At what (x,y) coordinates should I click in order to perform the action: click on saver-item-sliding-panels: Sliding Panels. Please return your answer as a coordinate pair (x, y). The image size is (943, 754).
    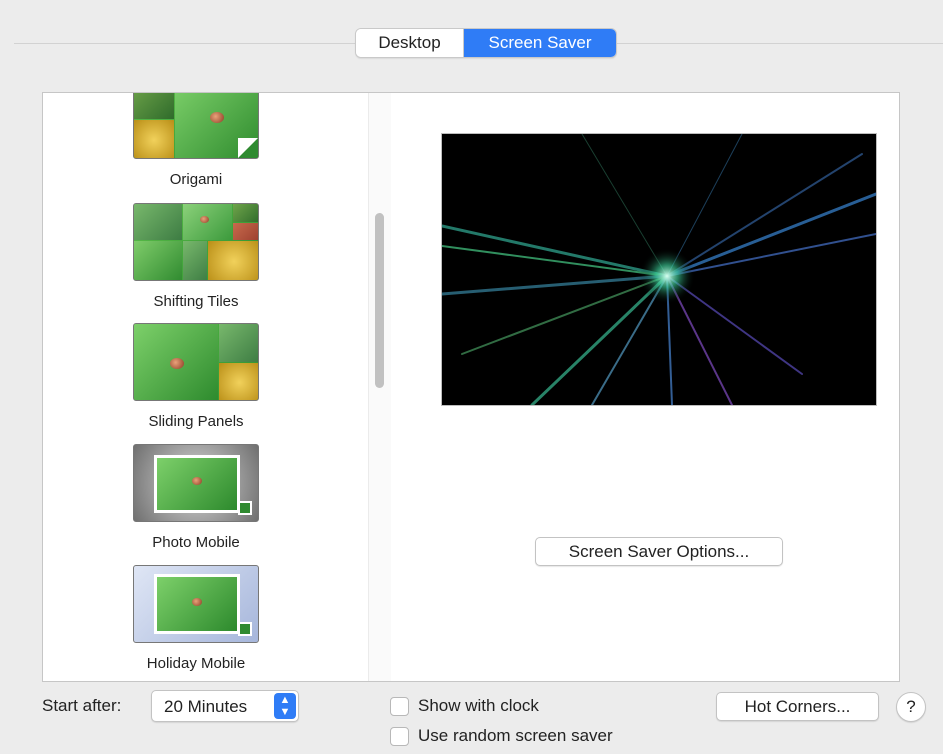
    Looking at the image, I should click on (196, 376).